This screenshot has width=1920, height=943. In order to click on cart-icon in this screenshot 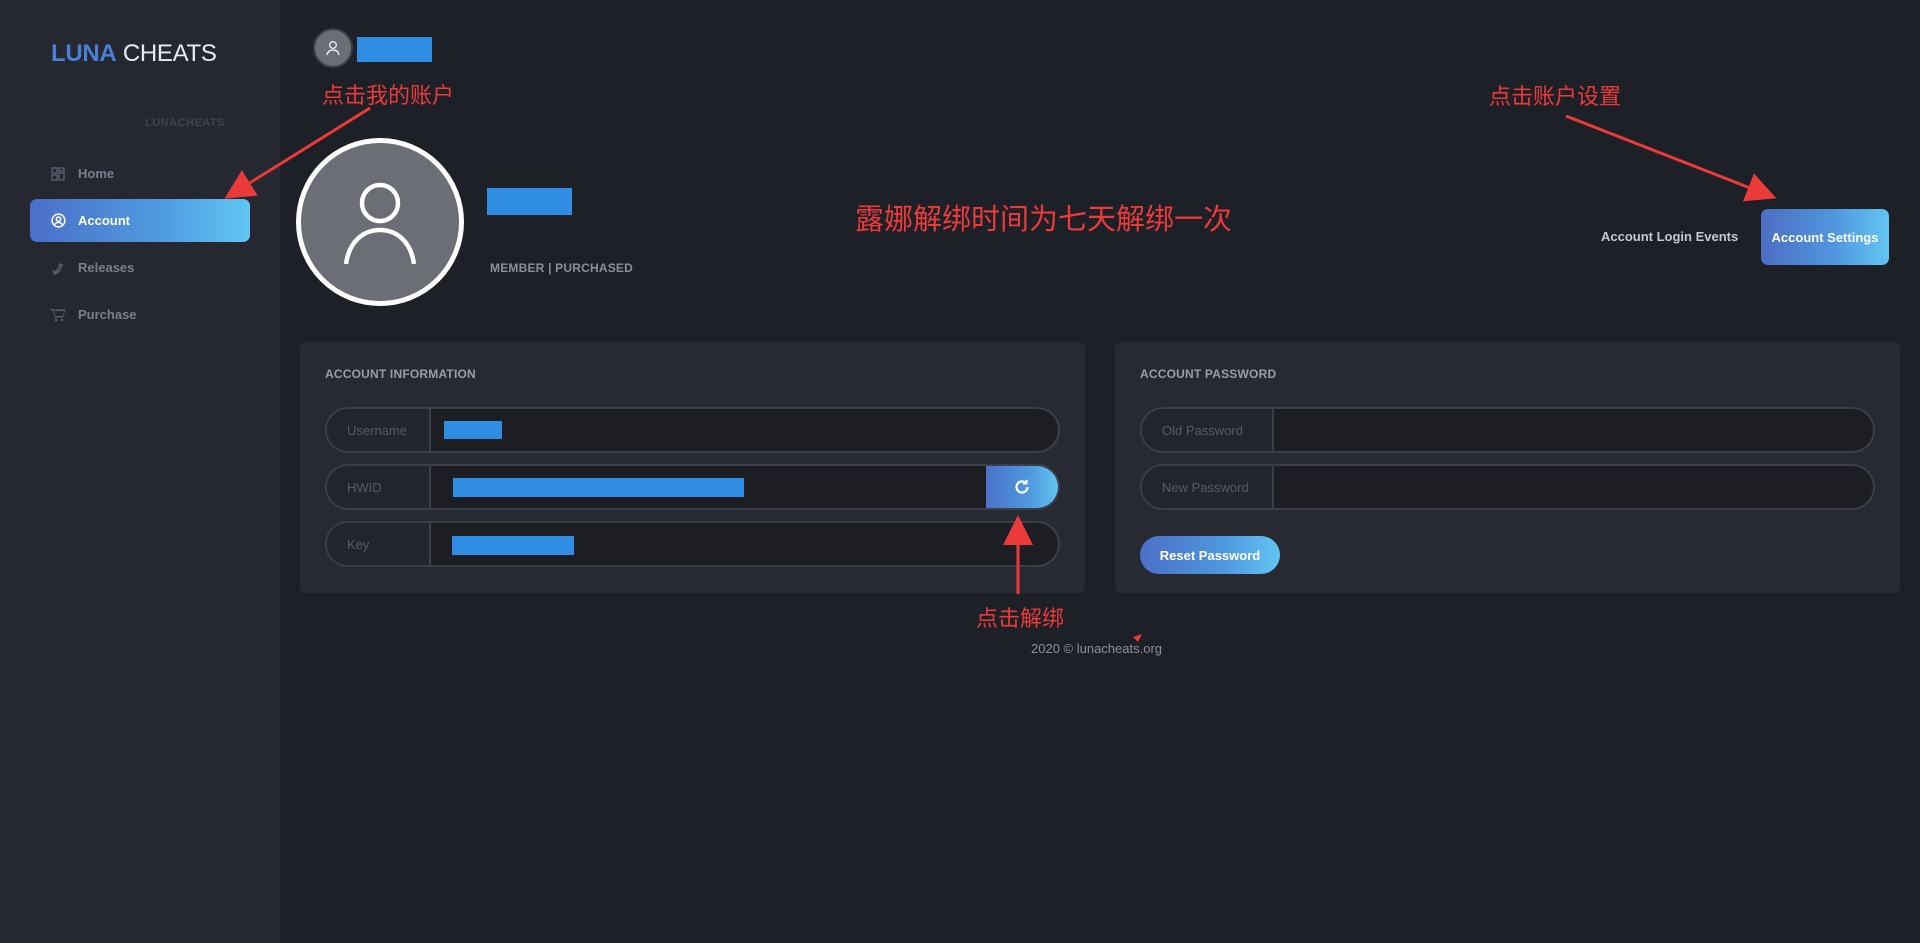, I will do `click(58, 315)`.